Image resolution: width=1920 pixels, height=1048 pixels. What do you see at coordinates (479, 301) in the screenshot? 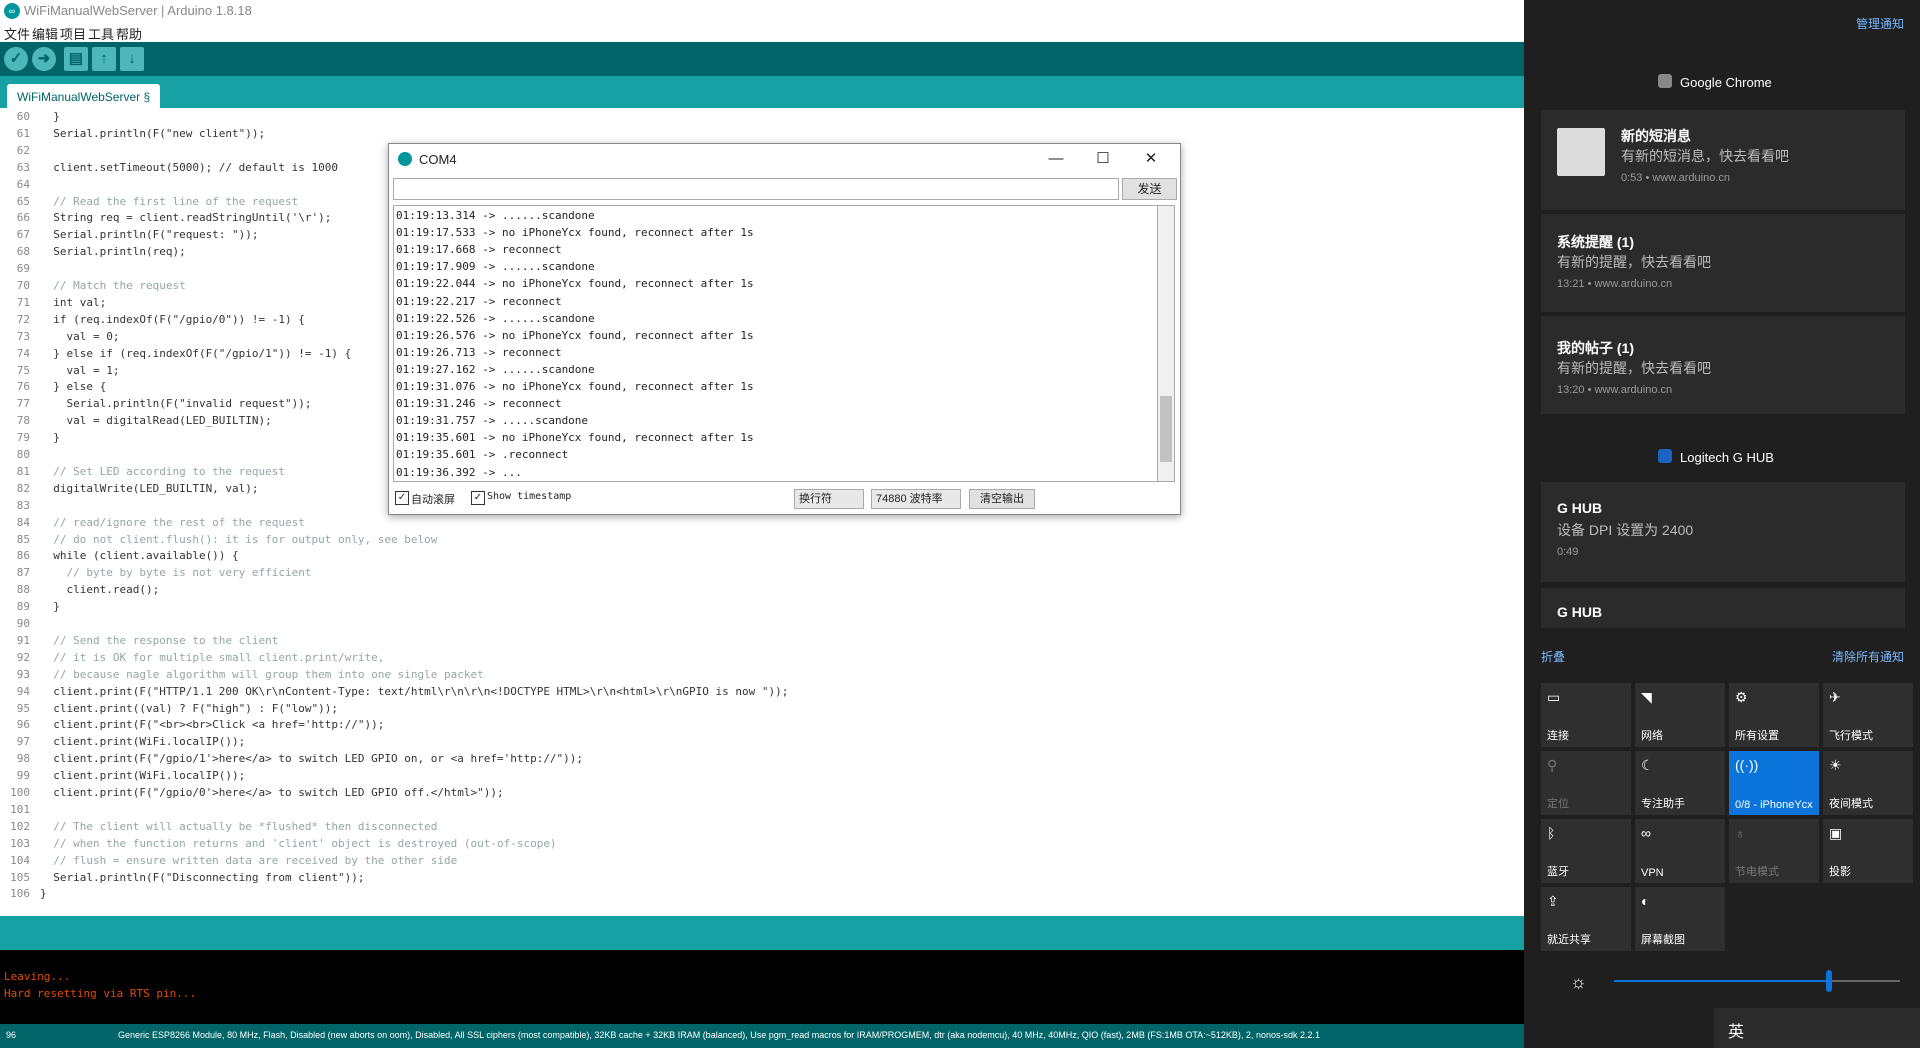
I see `serial-output-line: 01:19:22.217 -> reconnect` at bounding box center [479, 301].